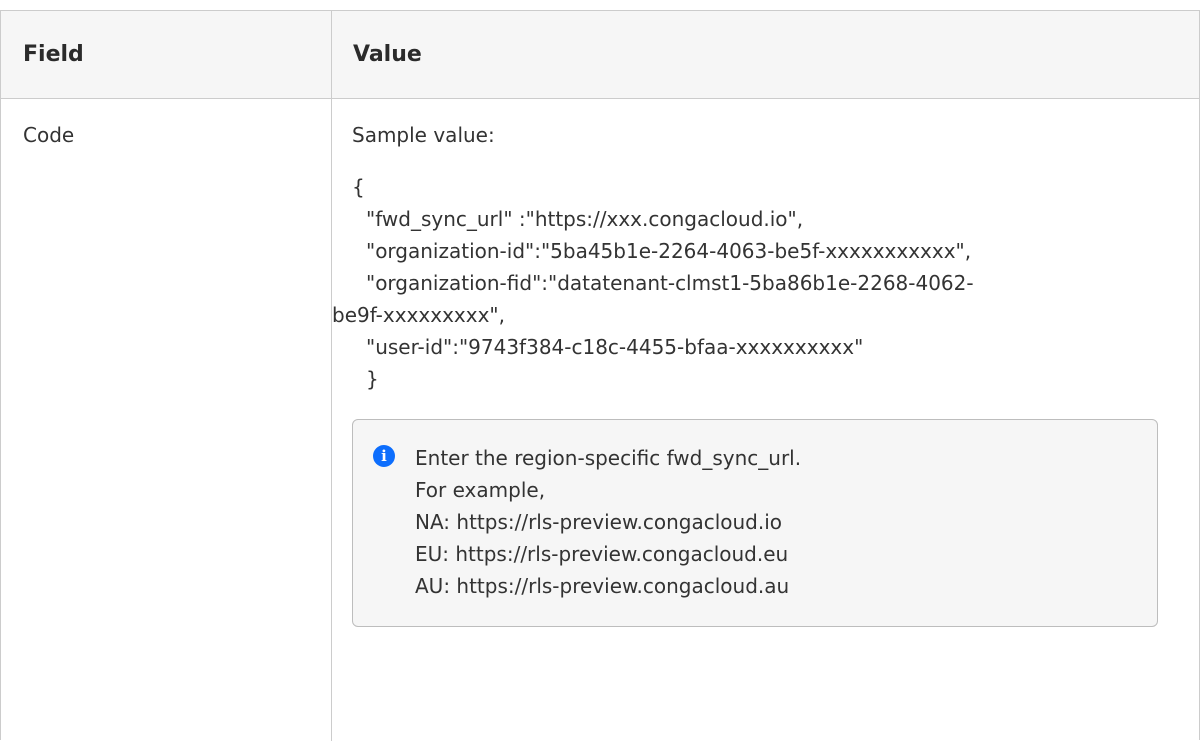 This screenshot has height=741, width=1200. What do you see at coordinates (608, 458) in the screenshot?
I see `note-line: Enter the region-specific fwd_sync_url.` at bounding box center [608, 458].